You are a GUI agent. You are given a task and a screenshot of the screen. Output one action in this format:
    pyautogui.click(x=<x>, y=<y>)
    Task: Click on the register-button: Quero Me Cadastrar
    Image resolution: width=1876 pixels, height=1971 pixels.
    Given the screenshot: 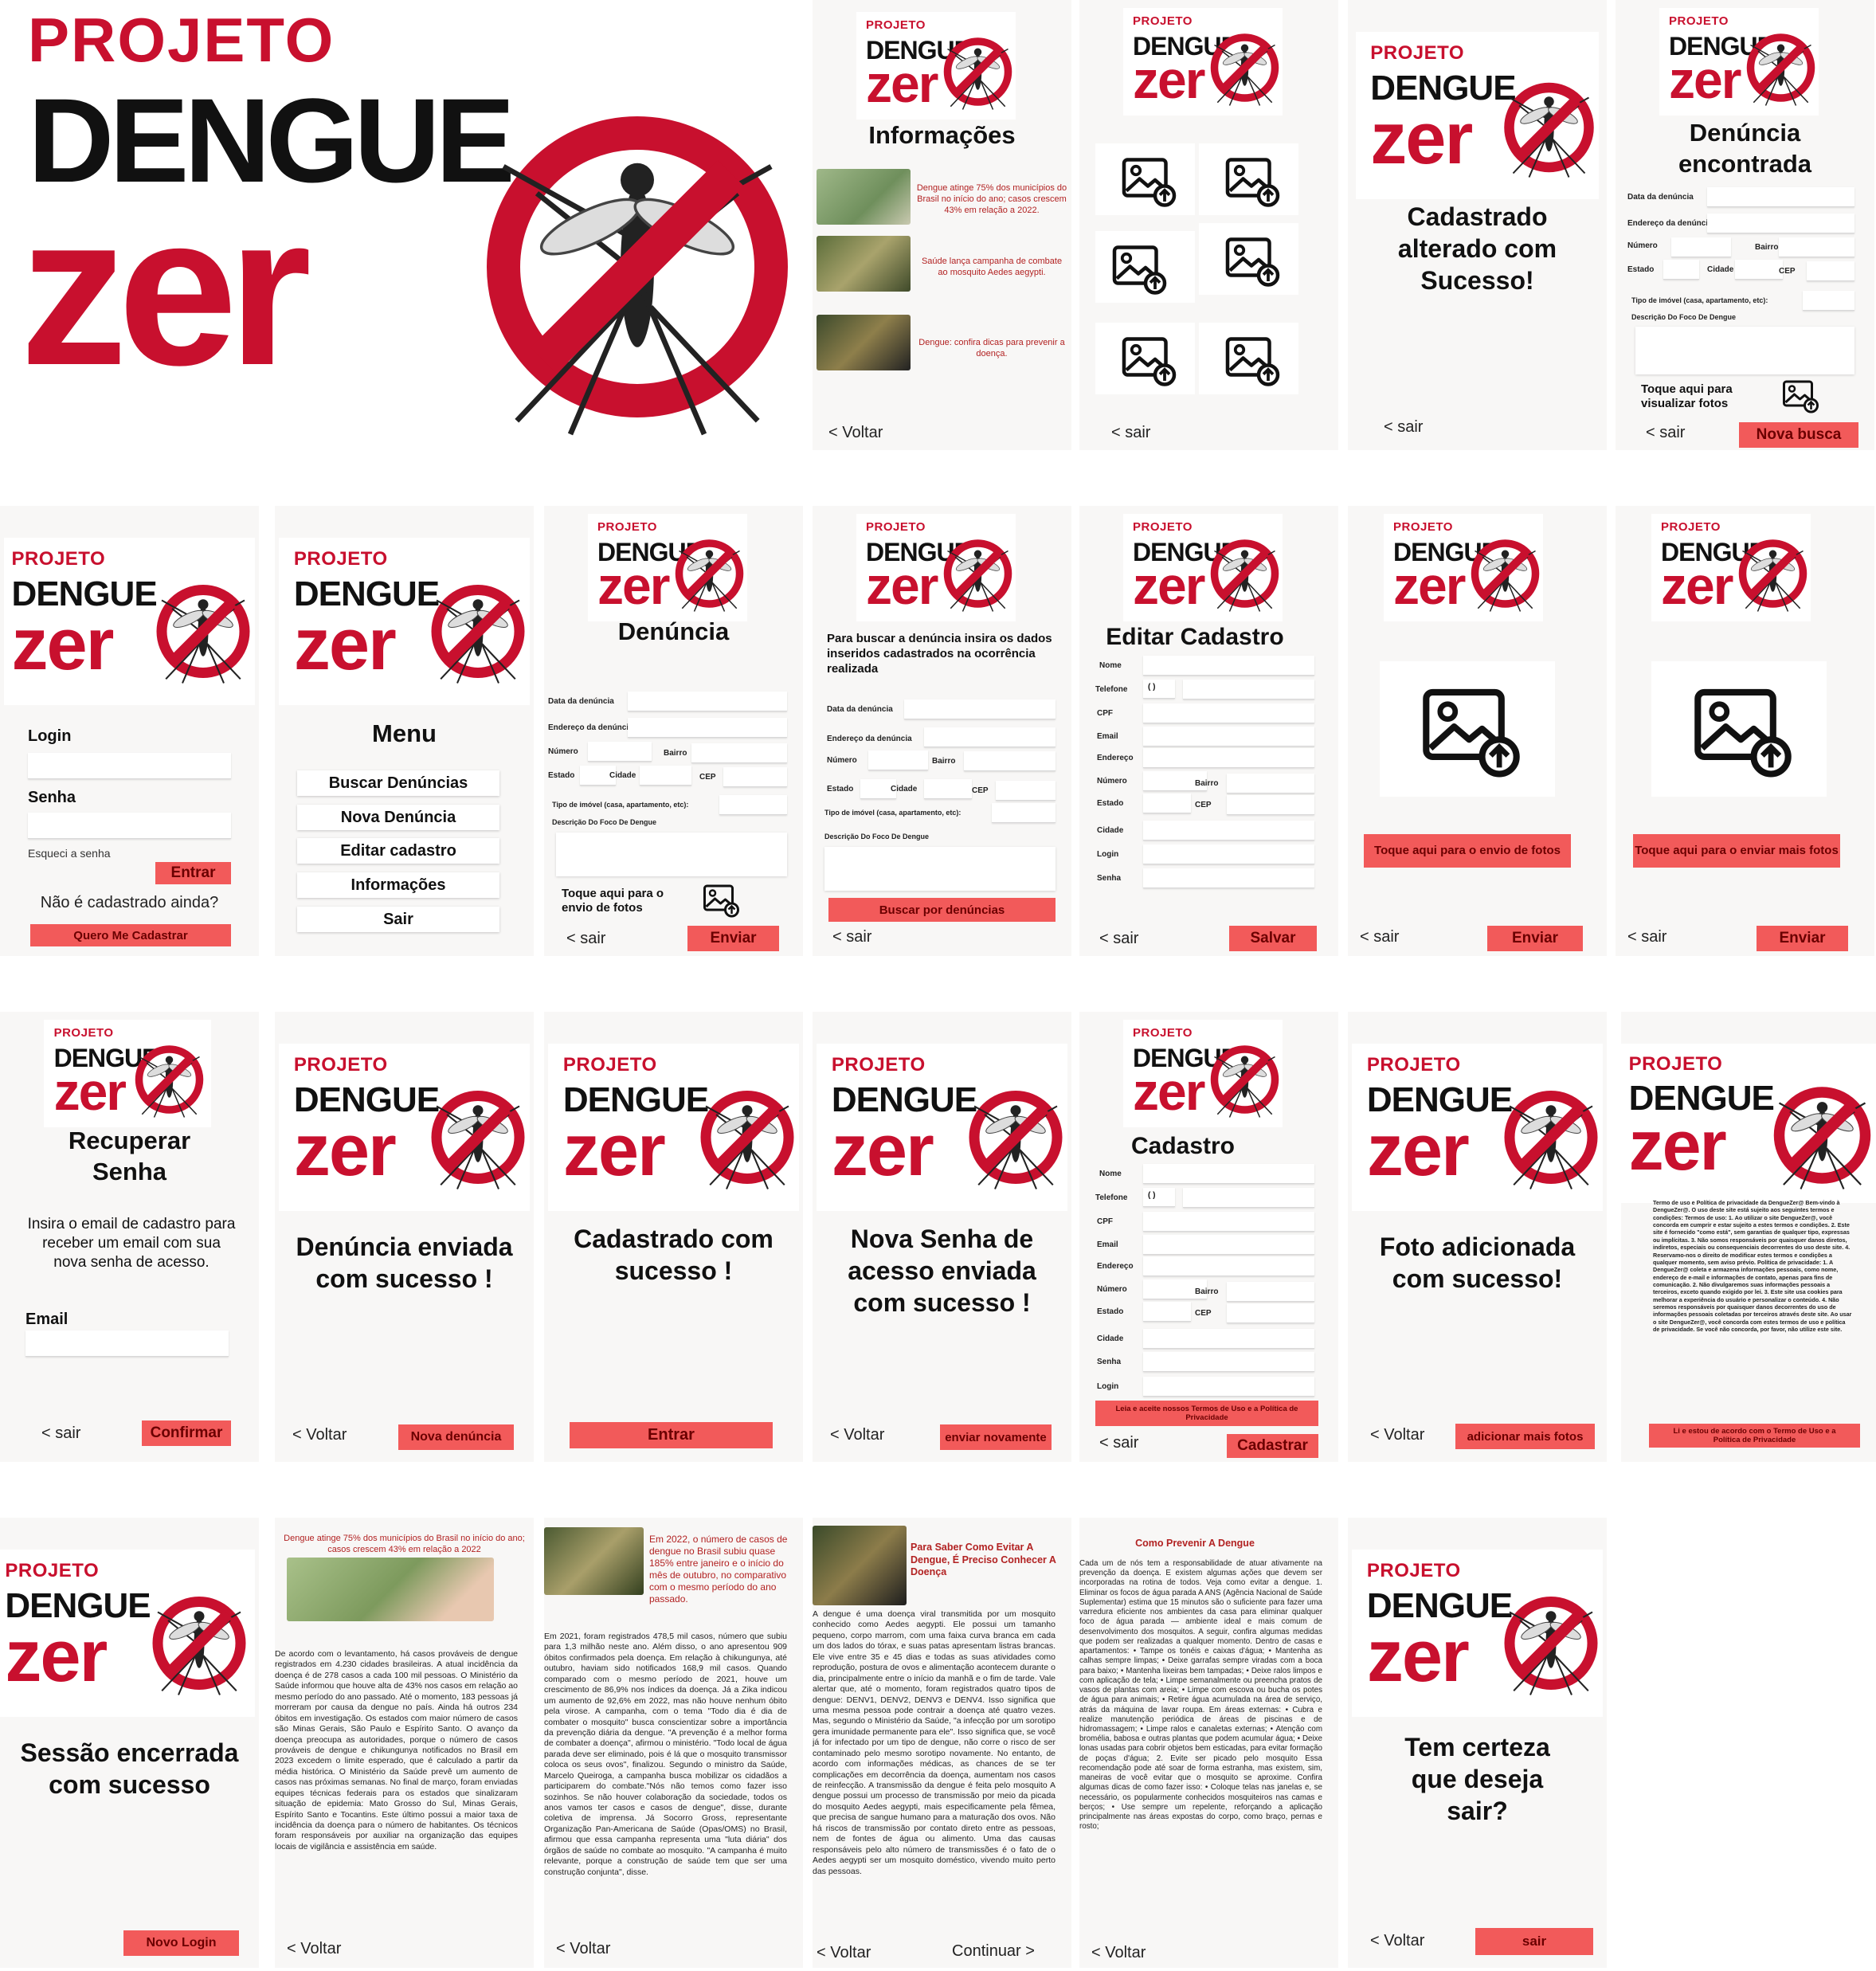 What is the action you would take?
    pyautogui.click(x=130, y=935)
    